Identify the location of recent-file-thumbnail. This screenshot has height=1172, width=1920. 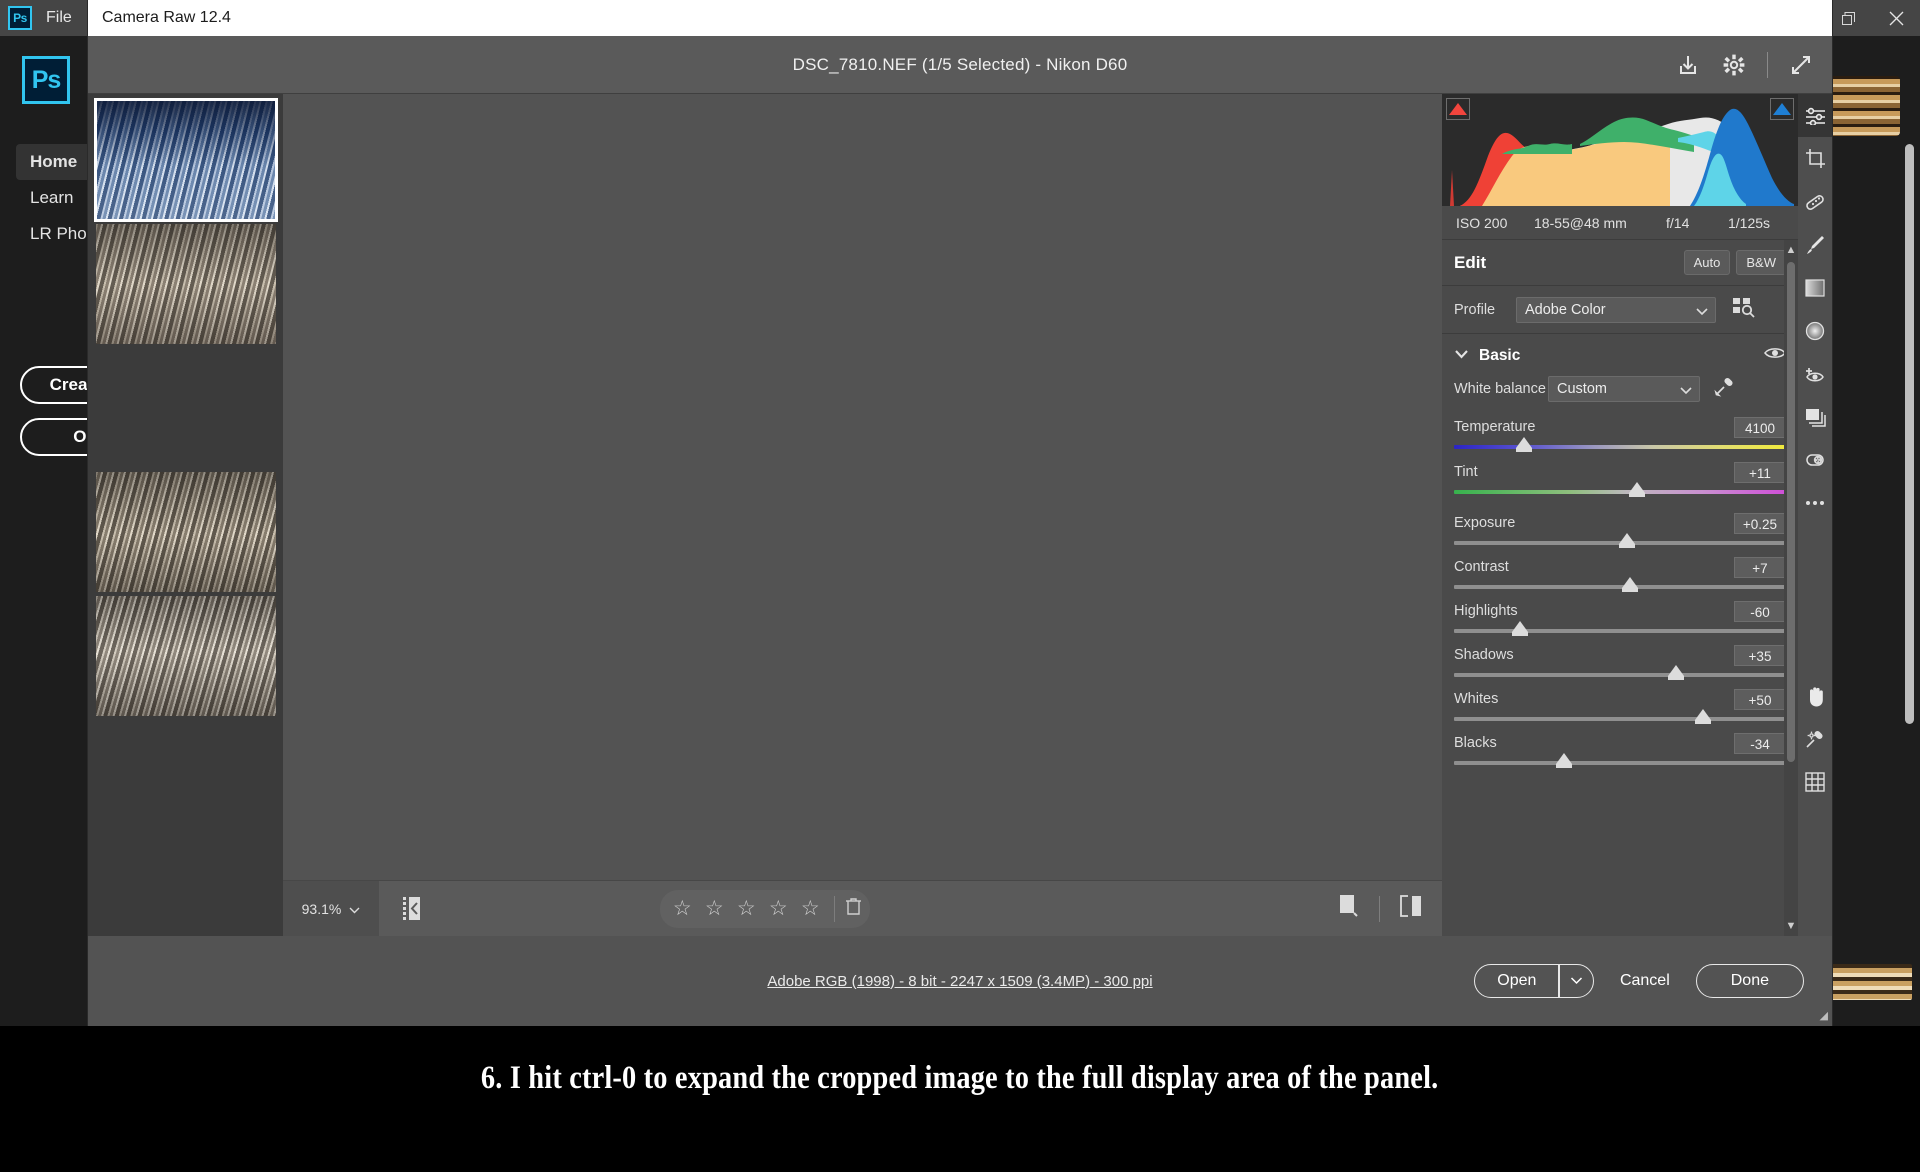
(1861, 106).